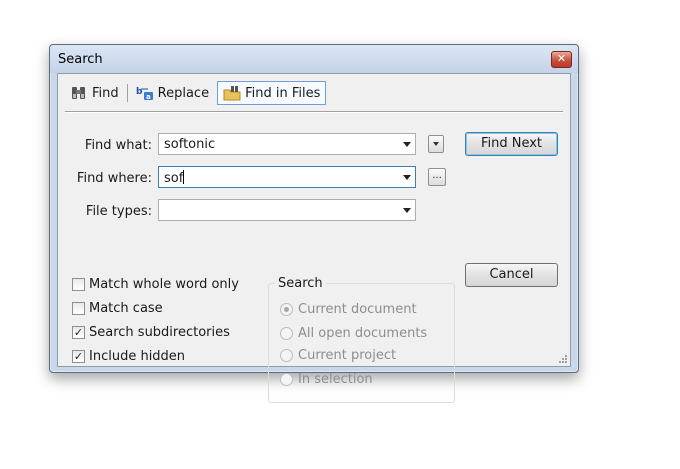 The image size is (680, 469). I want to click on include-hidden-label: Include hidden, so click(137, 356).